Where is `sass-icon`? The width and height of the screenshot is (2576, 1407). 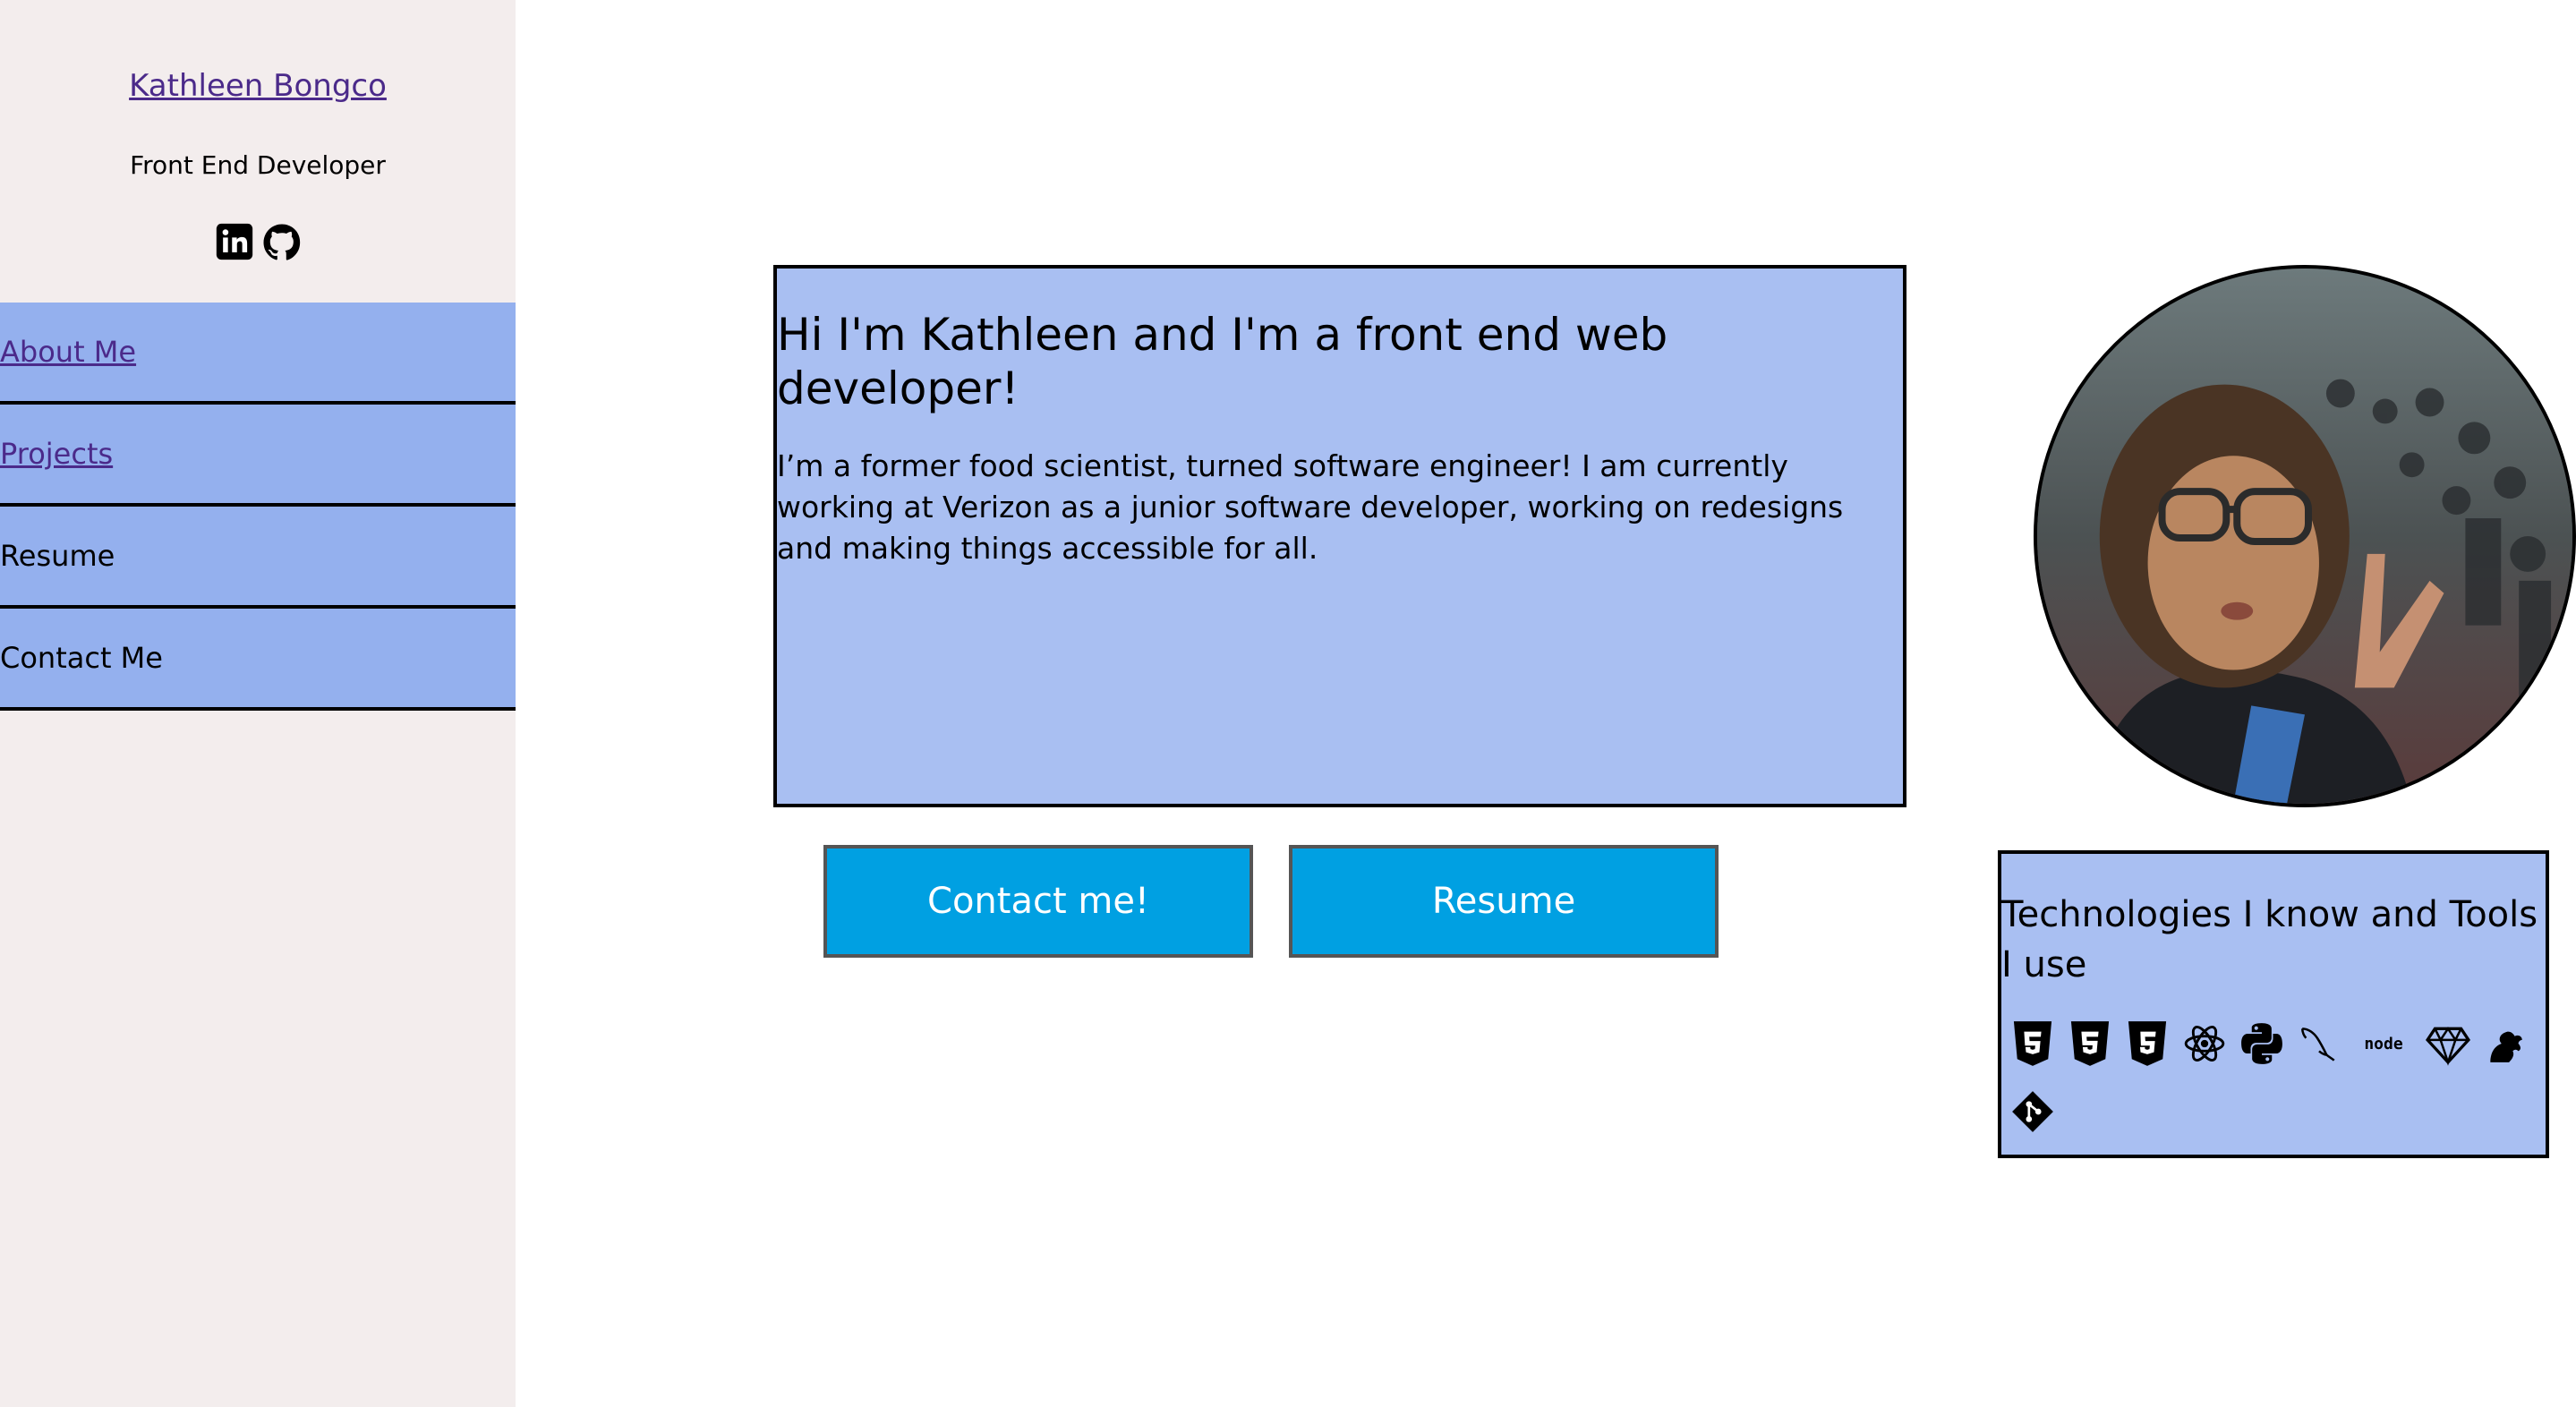 sass-icon is located at coordinates (2505, 1043).